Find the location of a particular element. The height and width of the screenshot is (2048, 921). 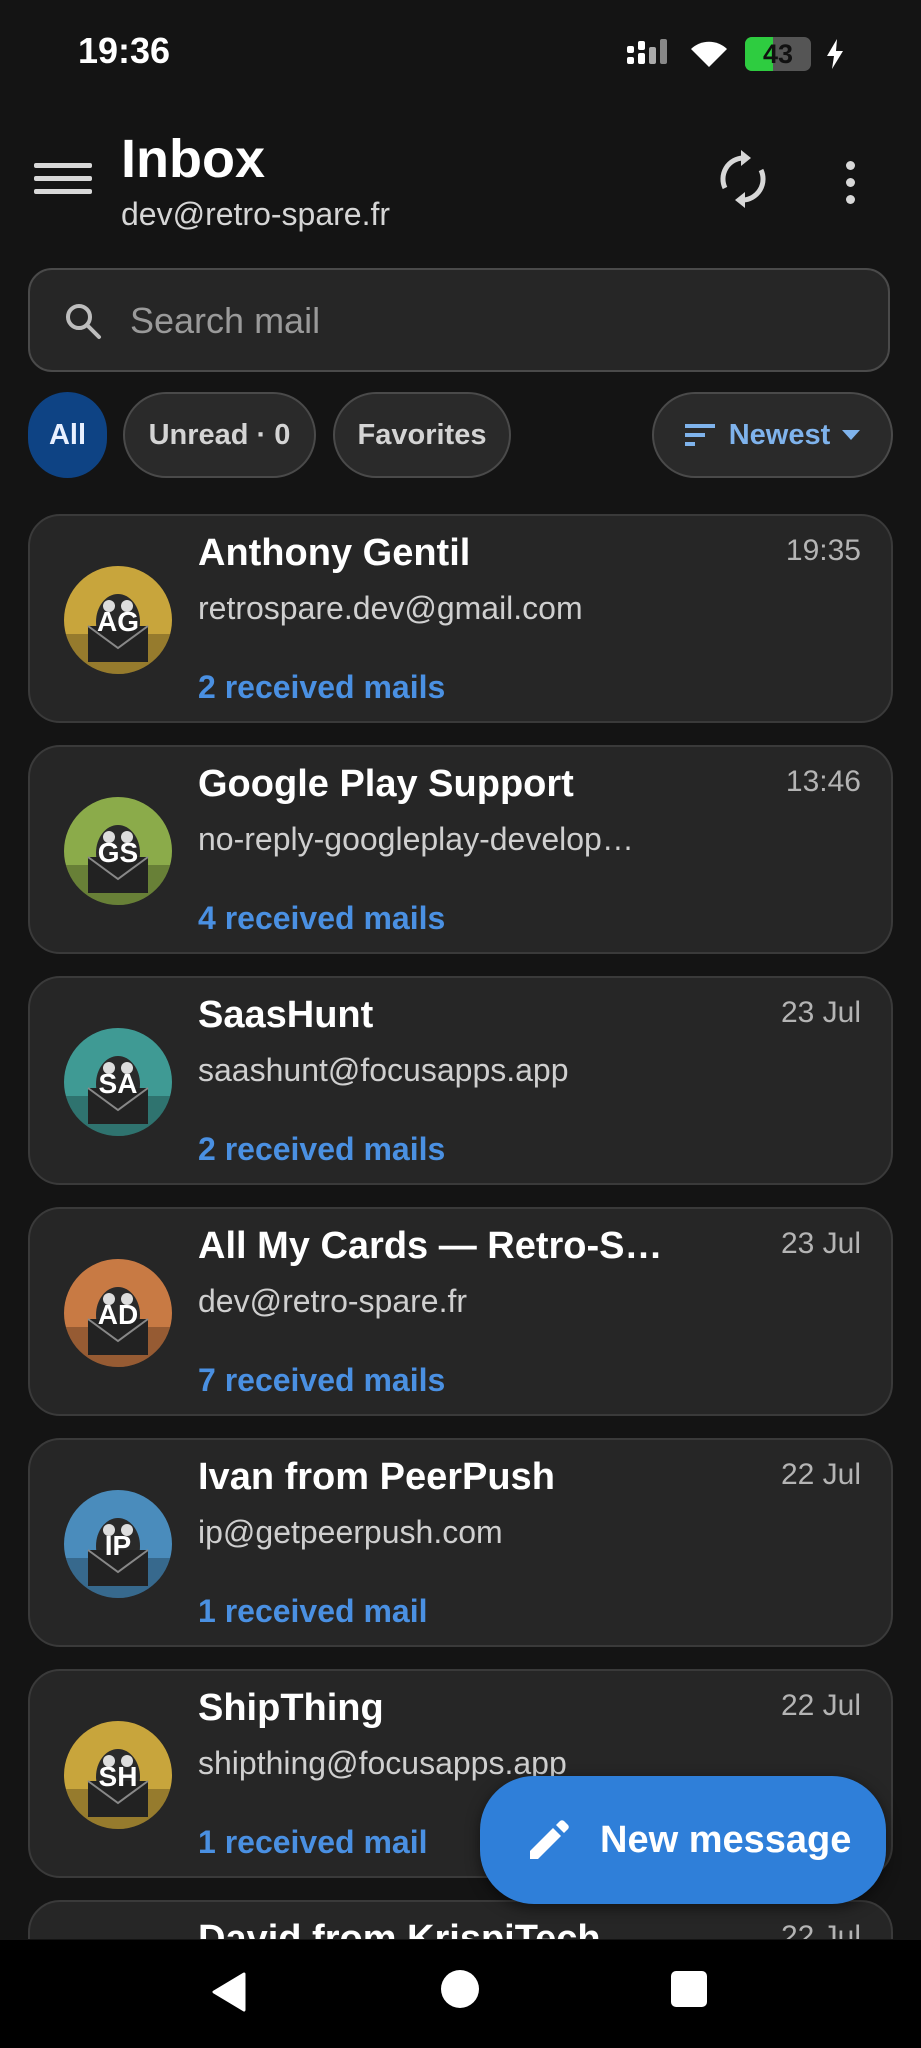

battery-level: 43 is located at coordinates (778, 53).